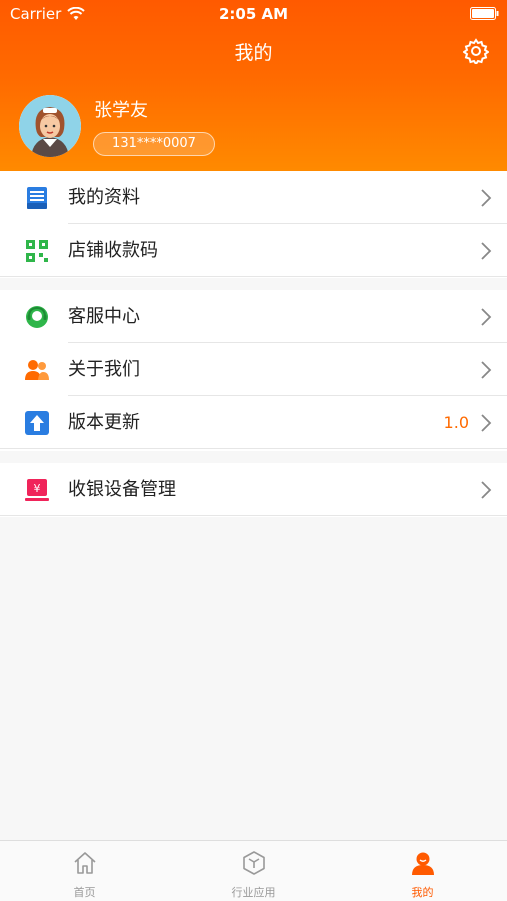 The height and width of the screenshot is (901, 507). I want to click on status-bar: Carrier 2:05 AM, so click(253, 14).